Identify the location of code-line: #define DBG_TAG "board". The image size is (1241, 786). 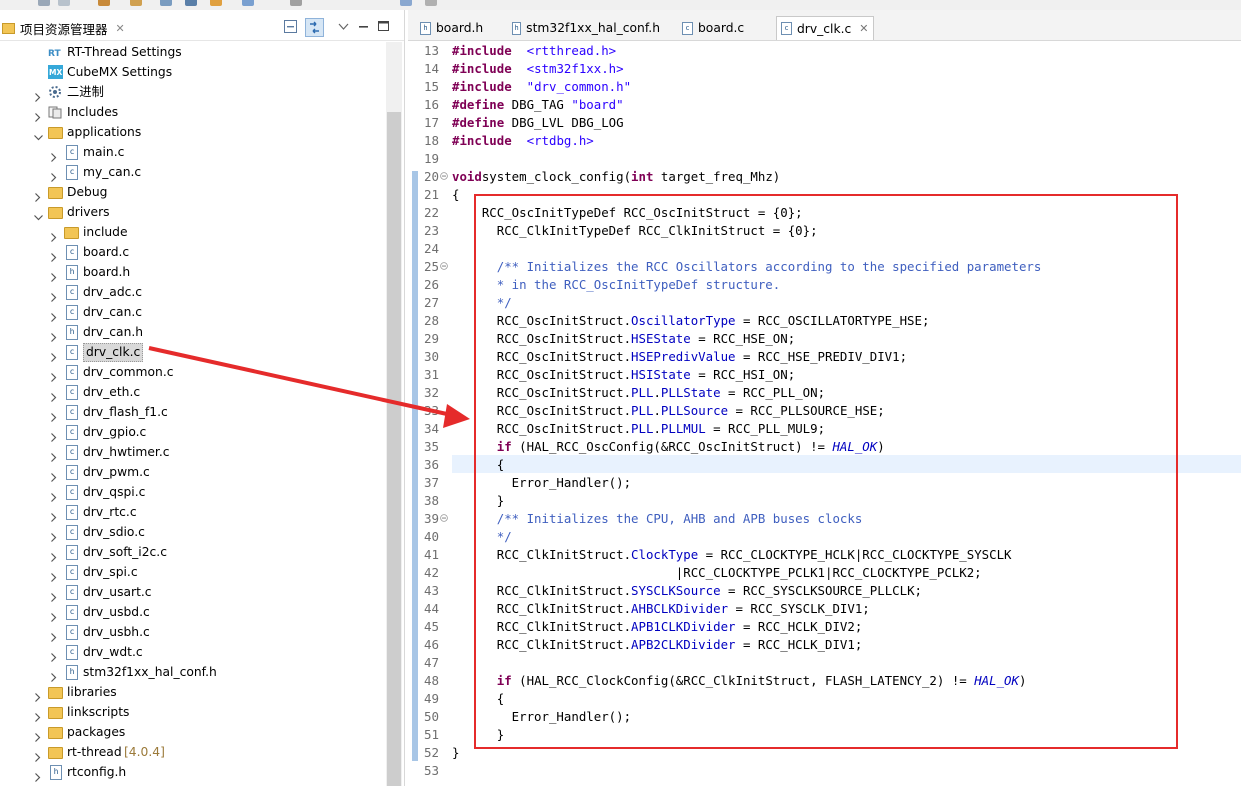
(538, 105).